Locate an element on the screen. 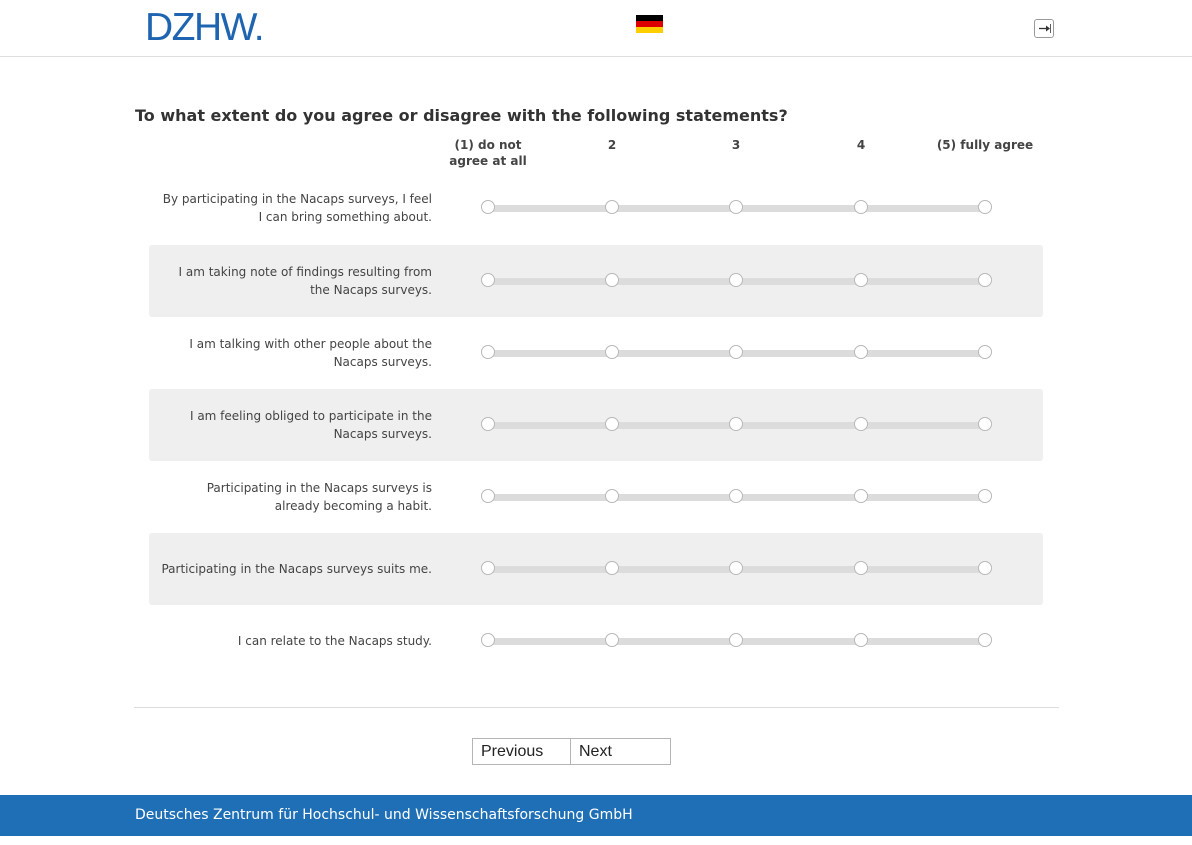 Image resolution: width=1192 pixels, height=845 pixels. scale-label-5: (5) fully agree is located at coordinates (985, 145).